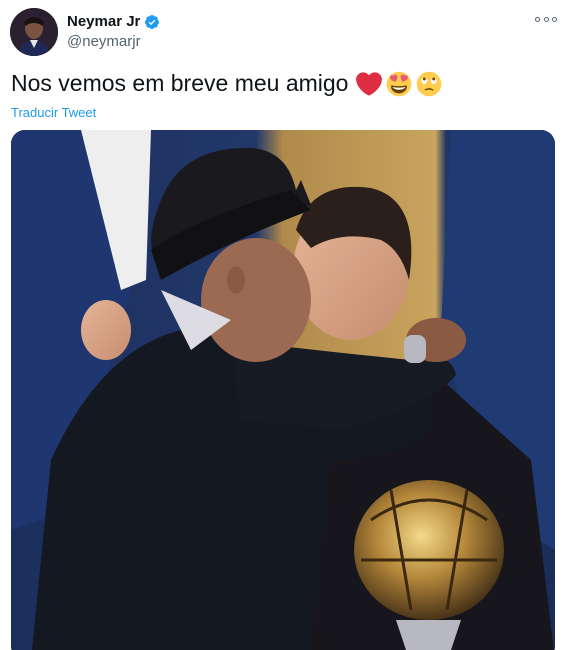 Image resolution: width=567 pixels, height=650 pixels. I want to click on tweet-text: Nos vemos em breve meu amigo, so click(180, 83).